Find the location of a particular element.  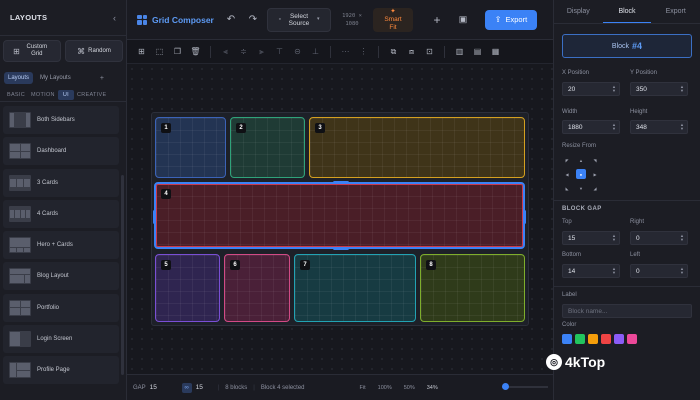

zoom-fit-button: Fit is located at coordinates (363, 388).